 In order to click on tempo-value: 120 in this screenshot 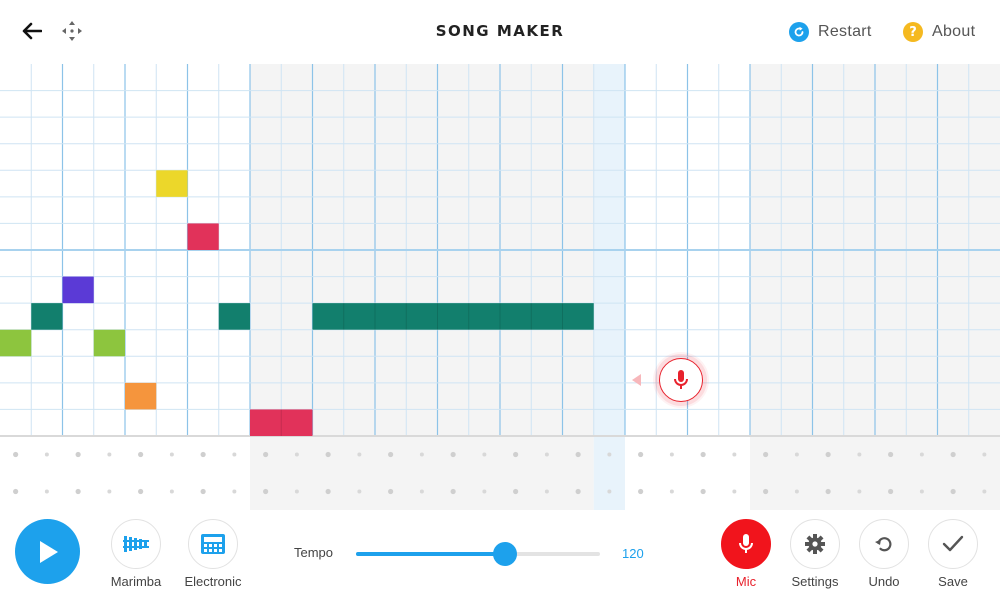, I will do `click(633, 553)`.